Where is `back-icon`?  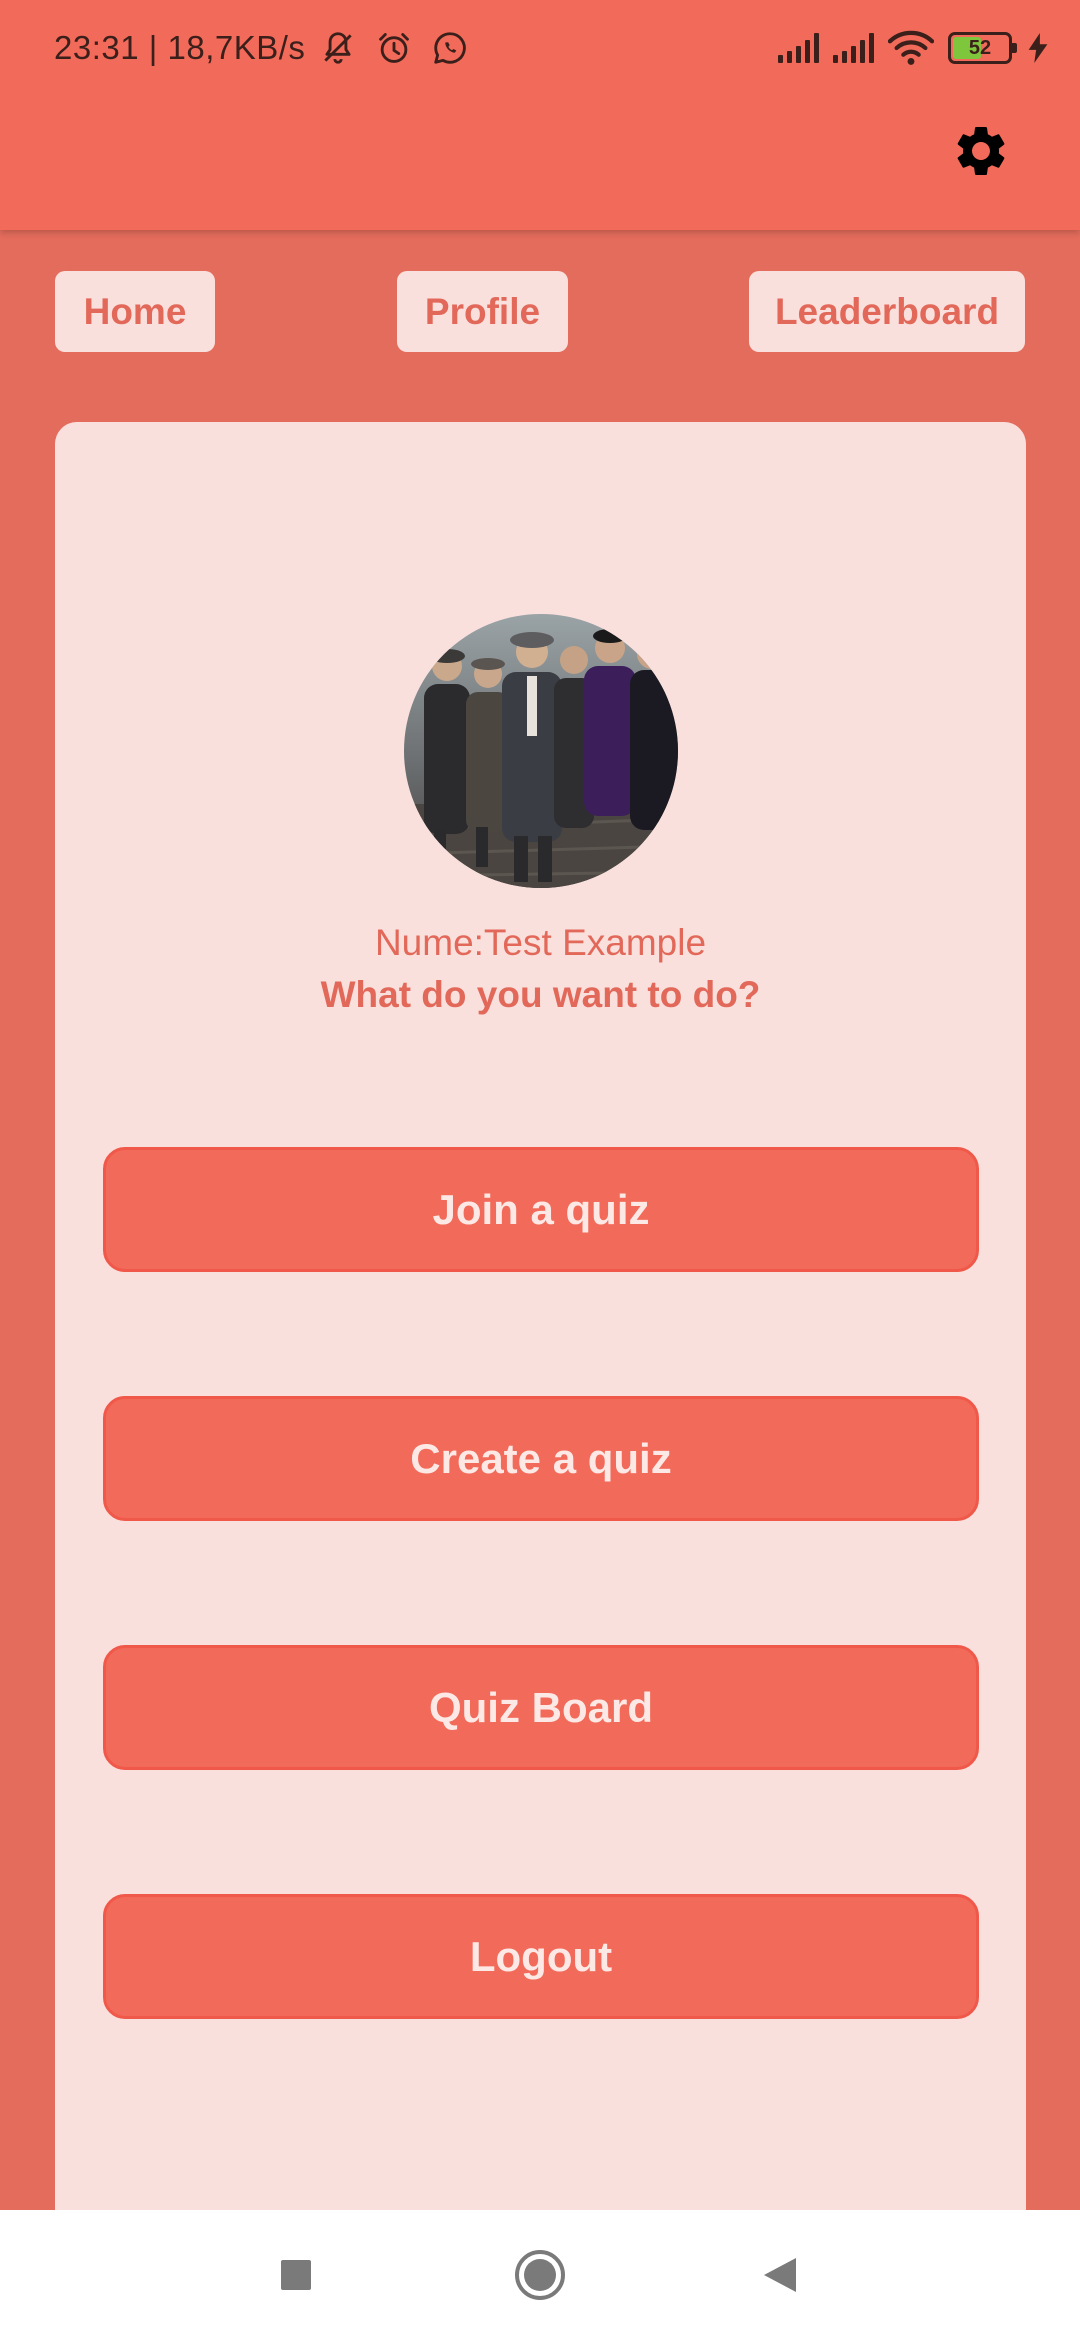
back-icon is located at coordinates (780, 2275).